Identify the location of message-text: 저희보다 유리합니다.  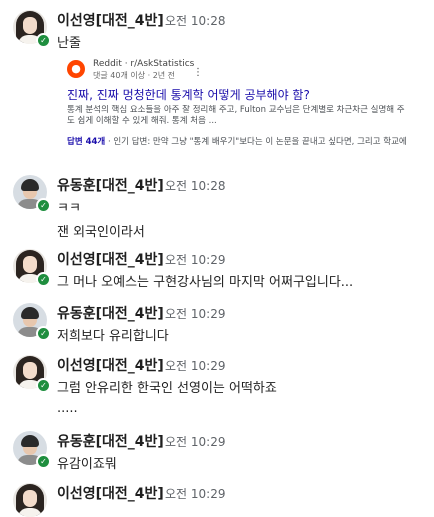
(113, 336).